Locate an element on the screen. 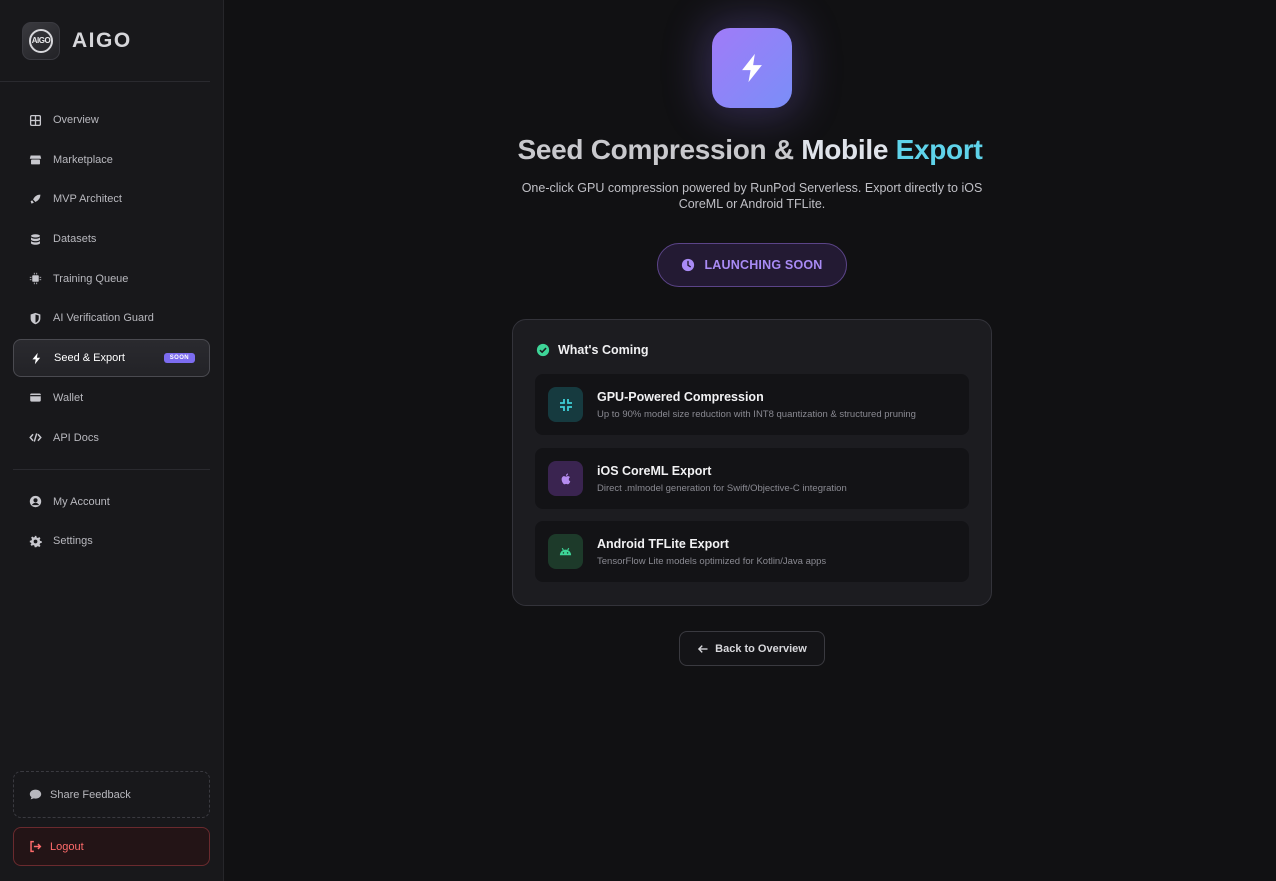 The height and width of the screenshot is (881, 1276). rocket-icon is located at coordinates (35, 199).